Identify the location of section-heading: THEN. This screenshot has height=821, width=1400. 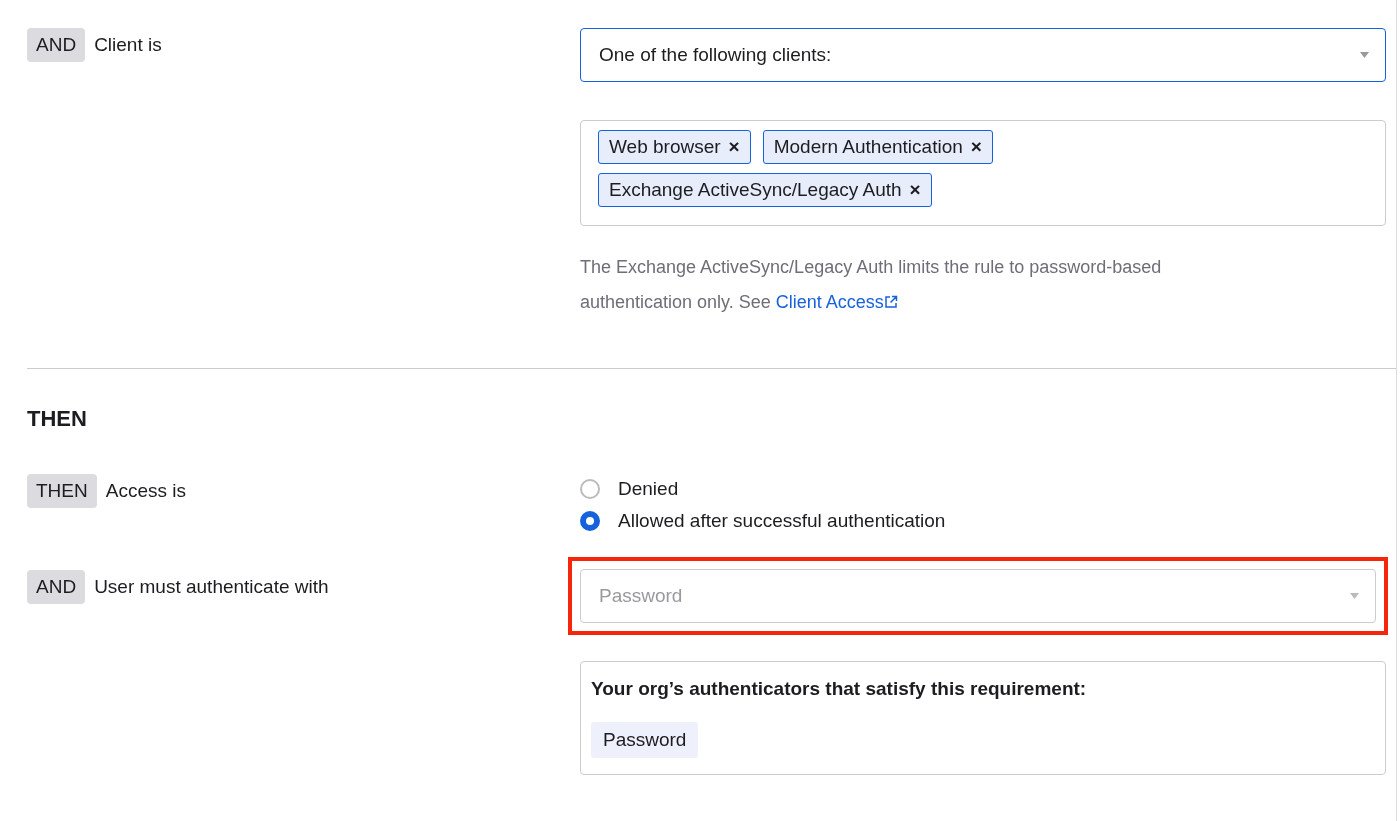
(57, 419).